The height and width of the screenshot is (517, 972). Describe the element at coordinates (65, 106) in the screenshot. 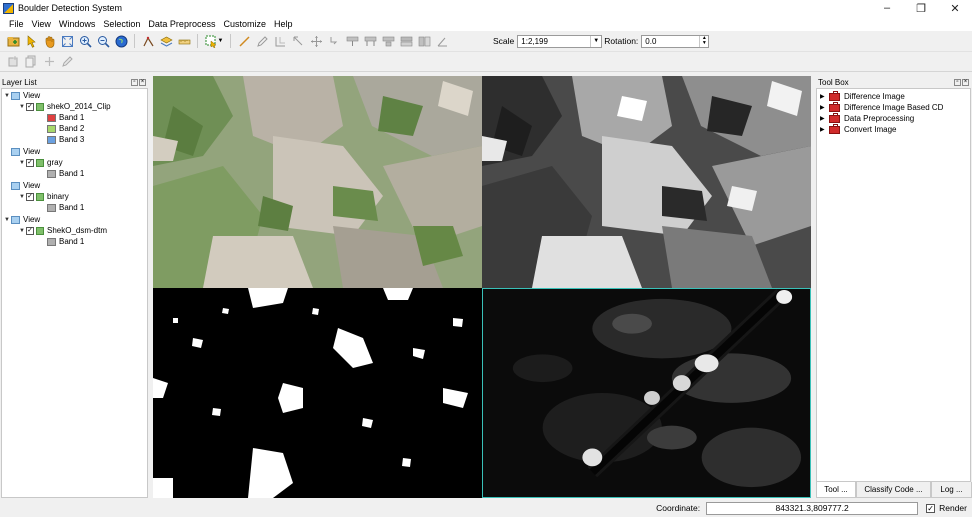

I see `tree-layer-node: ▼ ✓ shekO_2014_Clip` at that location.